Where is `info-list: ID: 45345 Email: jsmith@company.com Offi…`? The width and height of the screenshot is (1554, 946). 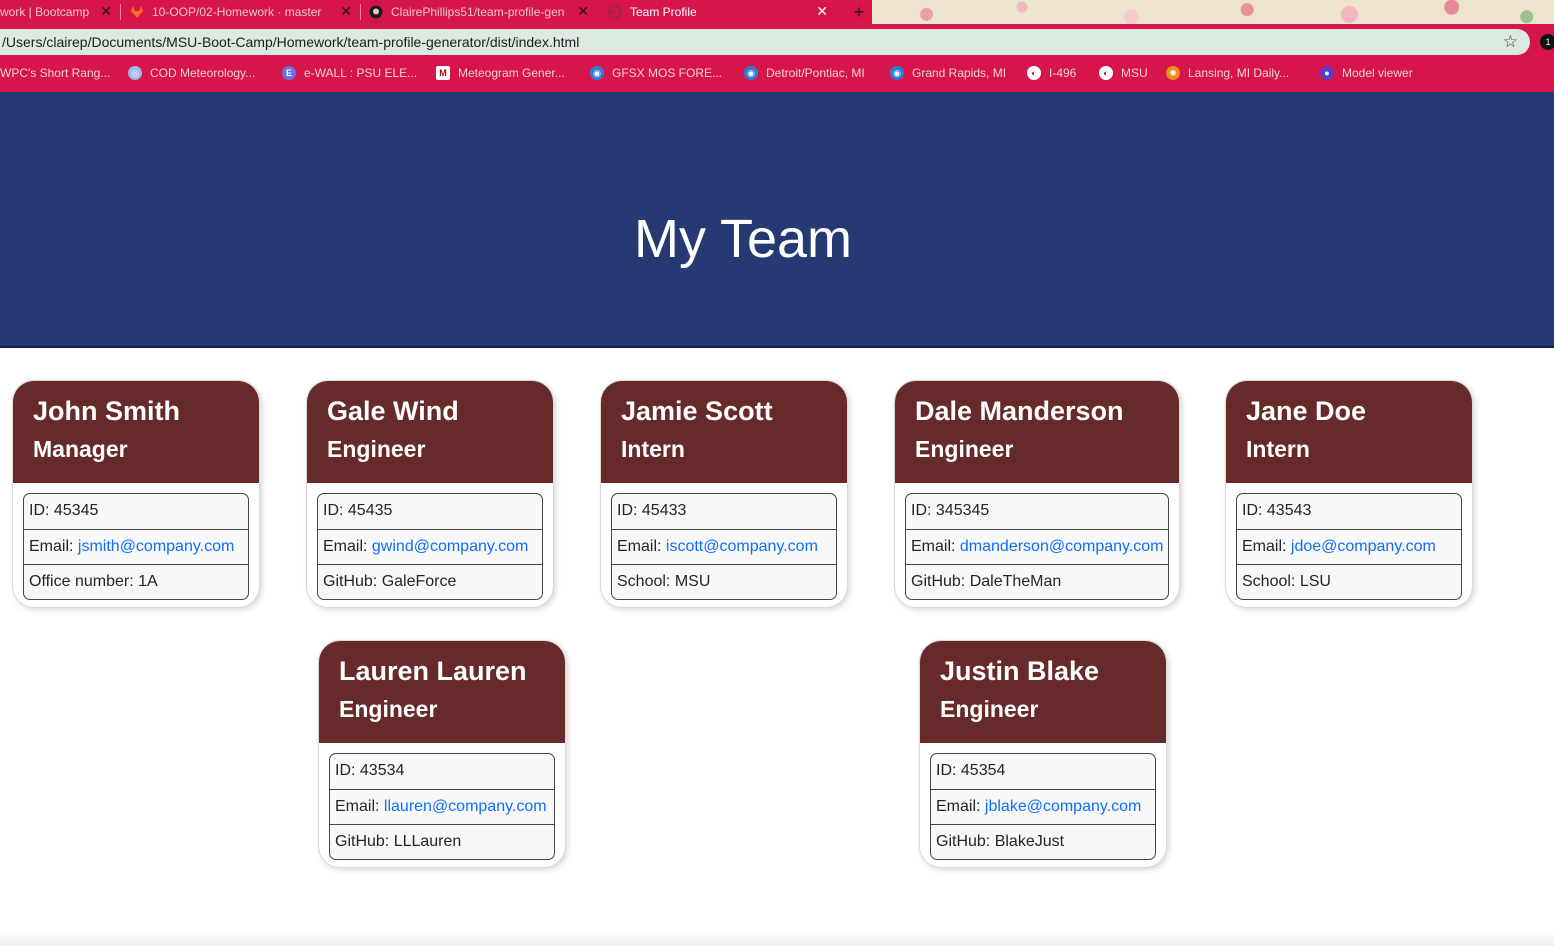 info-list: ID: 45345 Email: jsmith@company.com Offi… is located at coordinates (136, 546).